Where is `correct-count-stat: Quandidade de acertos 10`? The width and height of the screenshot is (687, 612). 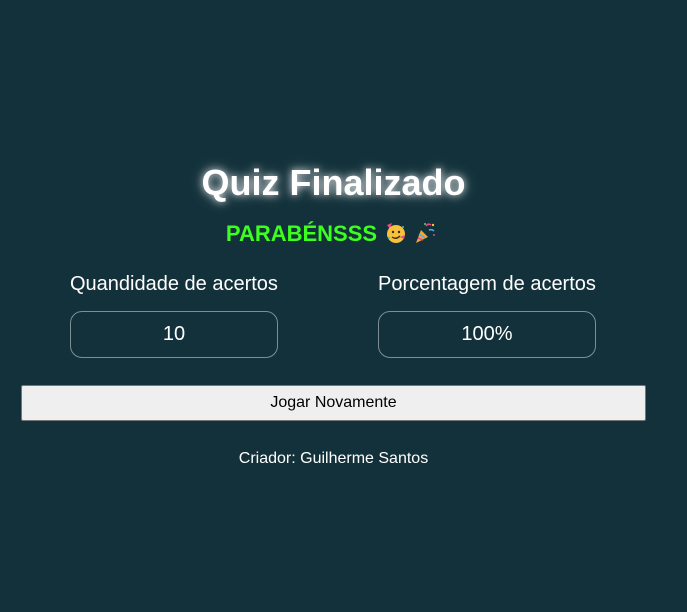 correct-count-stat: Quandidade de acertos 10 is located at coordinates (174, 315).